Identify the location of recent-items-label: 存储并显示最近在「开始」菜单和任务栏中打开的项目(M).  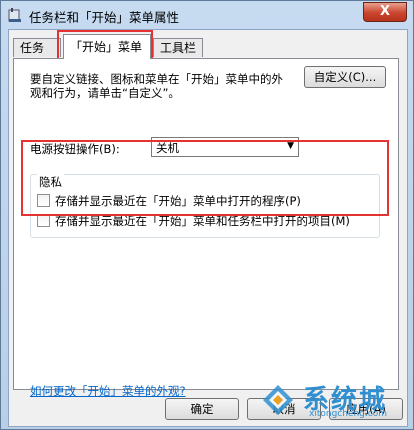
(202, 221).